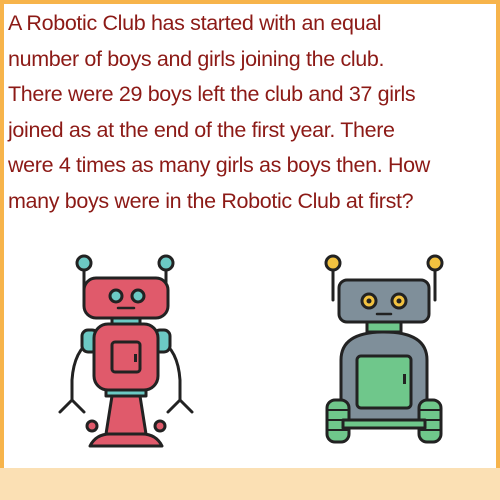 This screenshot has width=500, height=500. I want to click on gray-robot-icon, so click(384, 349).